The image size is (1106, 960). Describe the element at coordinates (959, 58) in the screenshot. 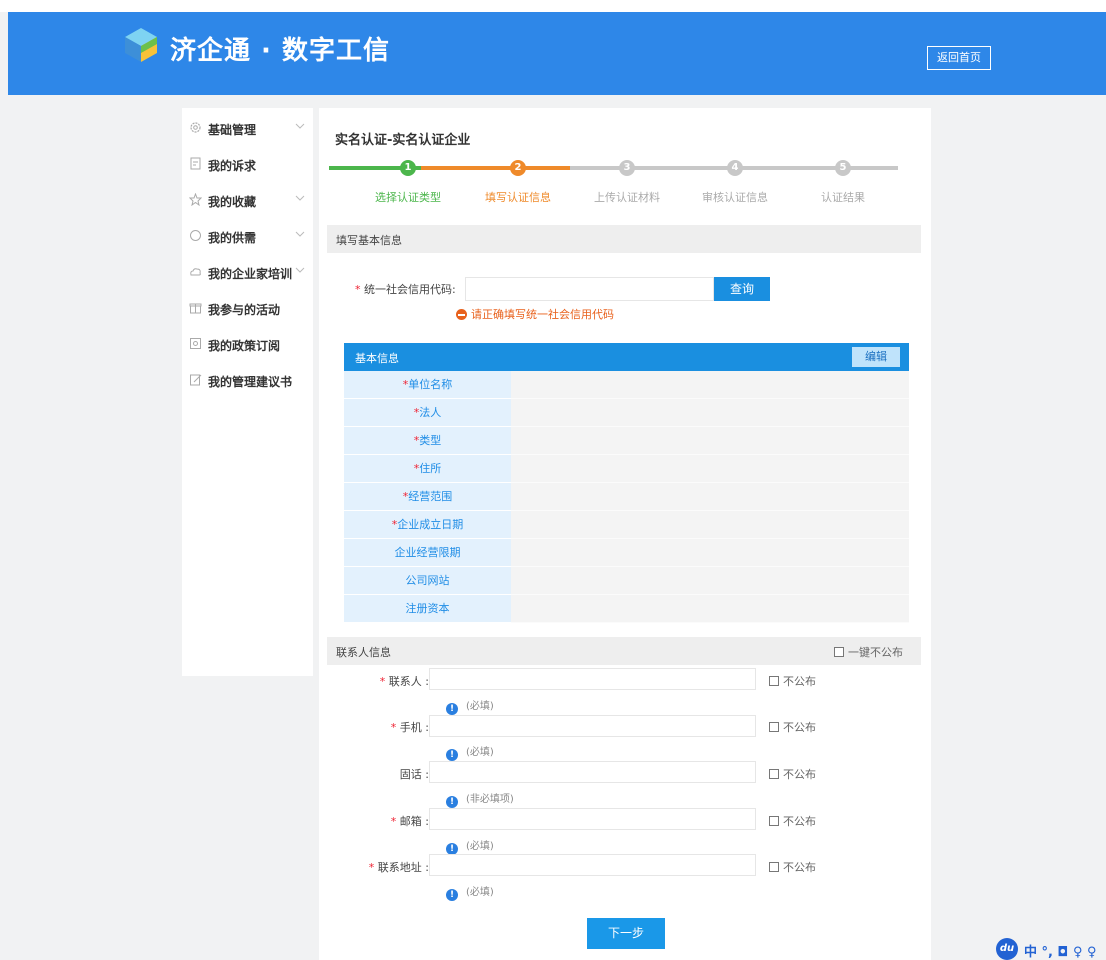

I see `back-home-button: 返回首页` at that location.